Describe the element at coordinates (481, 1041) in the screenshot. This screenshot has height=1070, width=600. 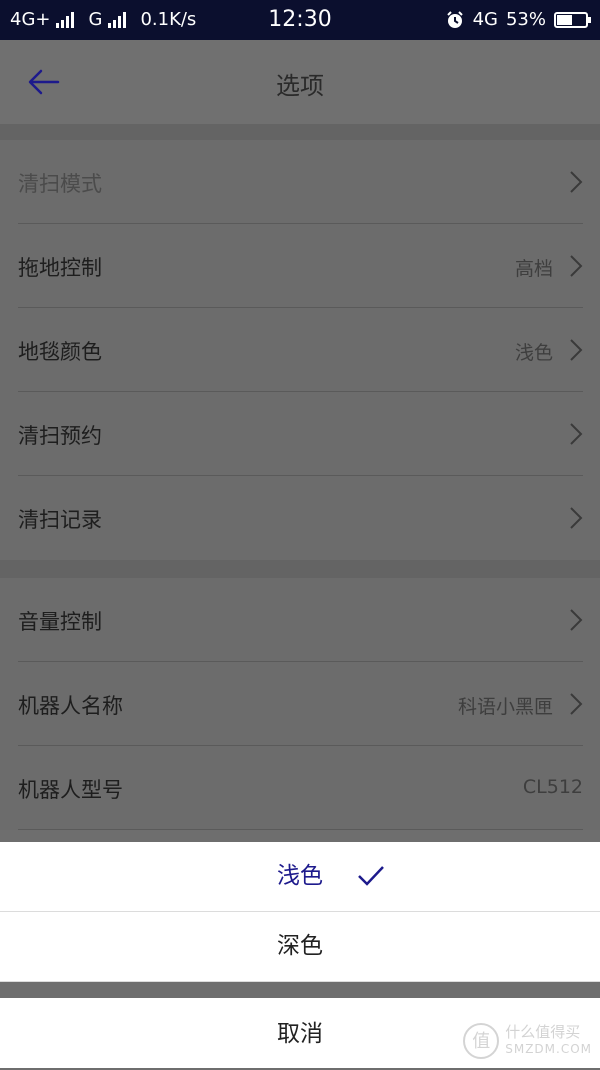
I see `watermark-badge: 值` at that location.